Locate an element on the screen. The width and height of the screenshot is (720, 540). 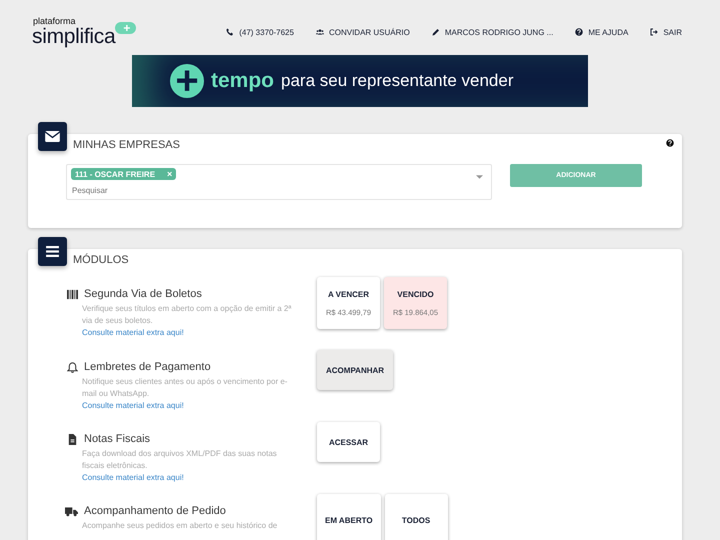
module-title: Acompanhamento de Pedido is located at coordinates (155, 511).